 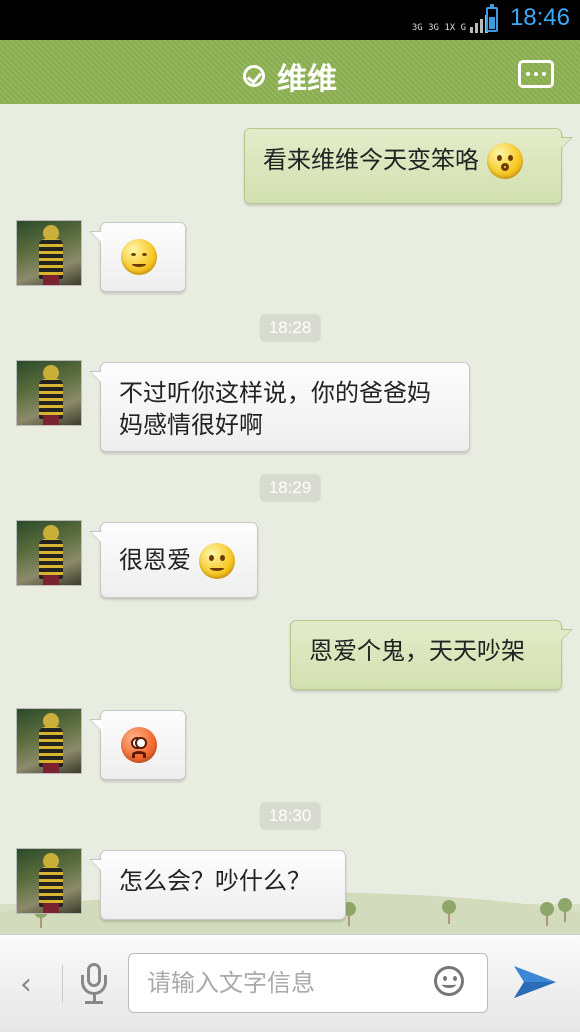 What do you see at coordinates (438, 28) in the screenshot?
I see `network-type: 3G 3G 1X G` at bounding box center [438, 28].